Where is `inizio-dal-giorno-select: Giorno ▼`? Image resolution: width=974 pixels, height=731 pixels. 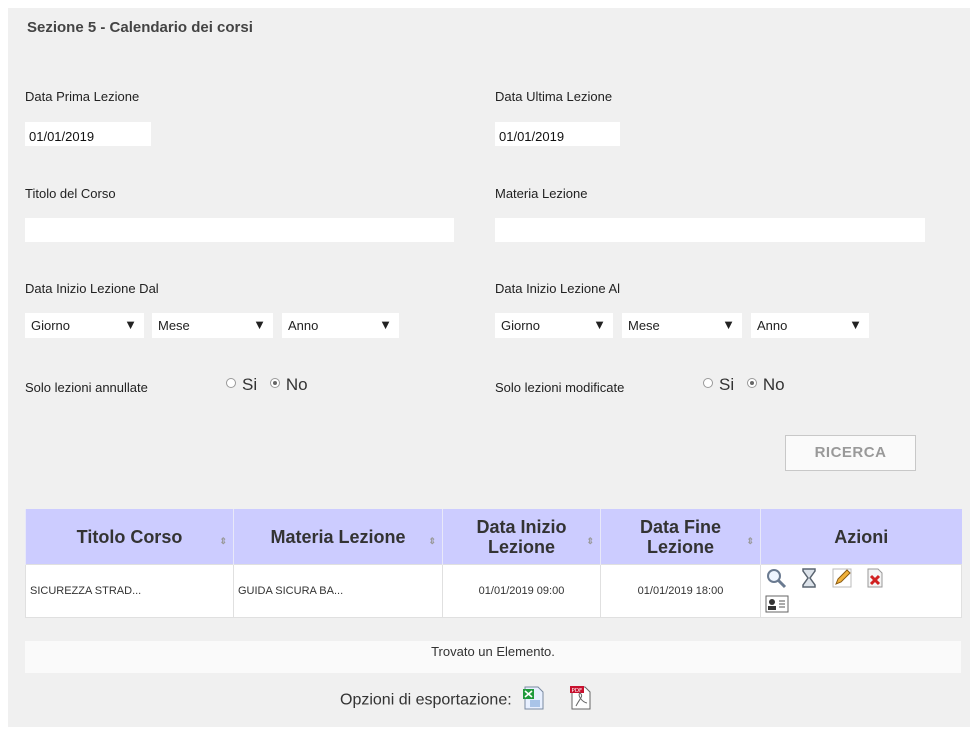
inizio-dal-giorno-select: Giorno ▼ is located at coordinates (84, 325).